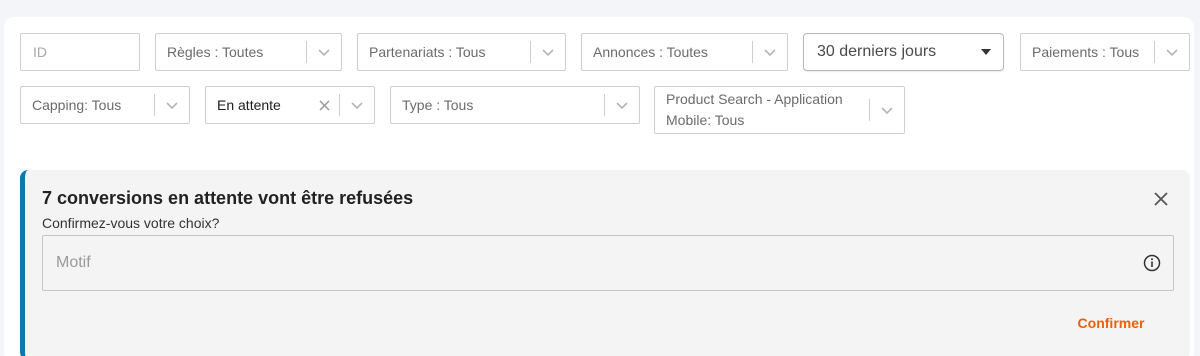 The height and width of the screenshot is (356, 1200). Describe the element at coordinates (587, 263) in the screenshot. I see `reason-input` at that location.